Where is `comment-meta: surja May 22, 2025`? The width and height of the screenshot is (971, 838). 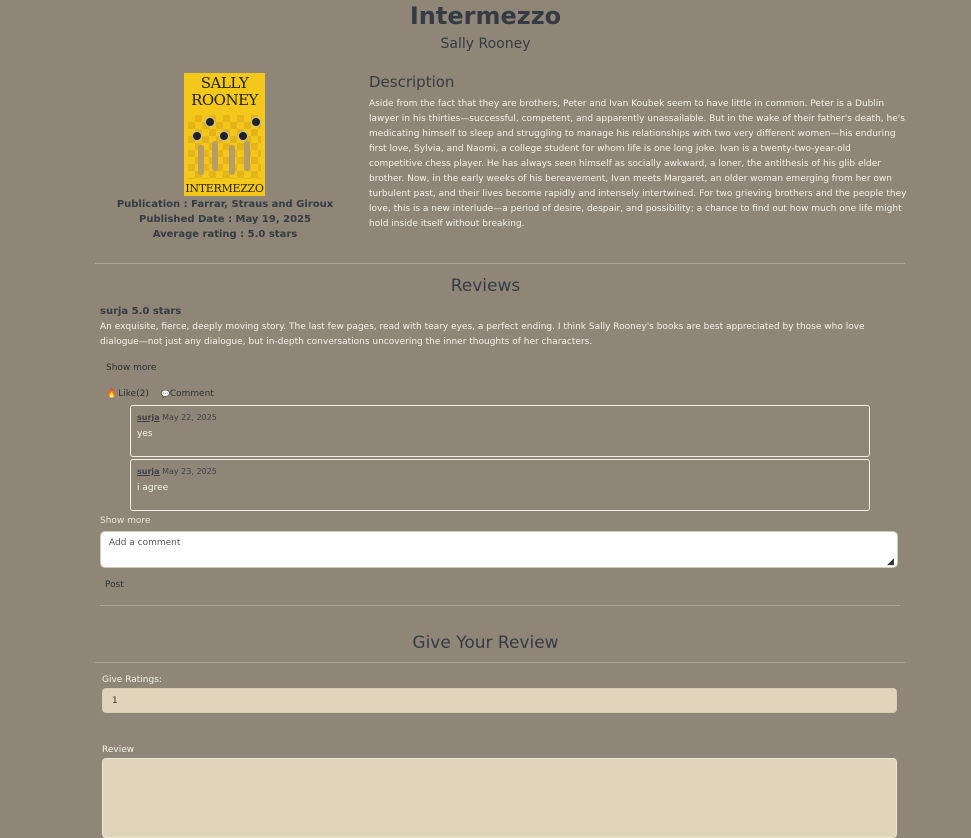 comment-meta: surja May 22, 2025 is located at coordinates (177, 417).